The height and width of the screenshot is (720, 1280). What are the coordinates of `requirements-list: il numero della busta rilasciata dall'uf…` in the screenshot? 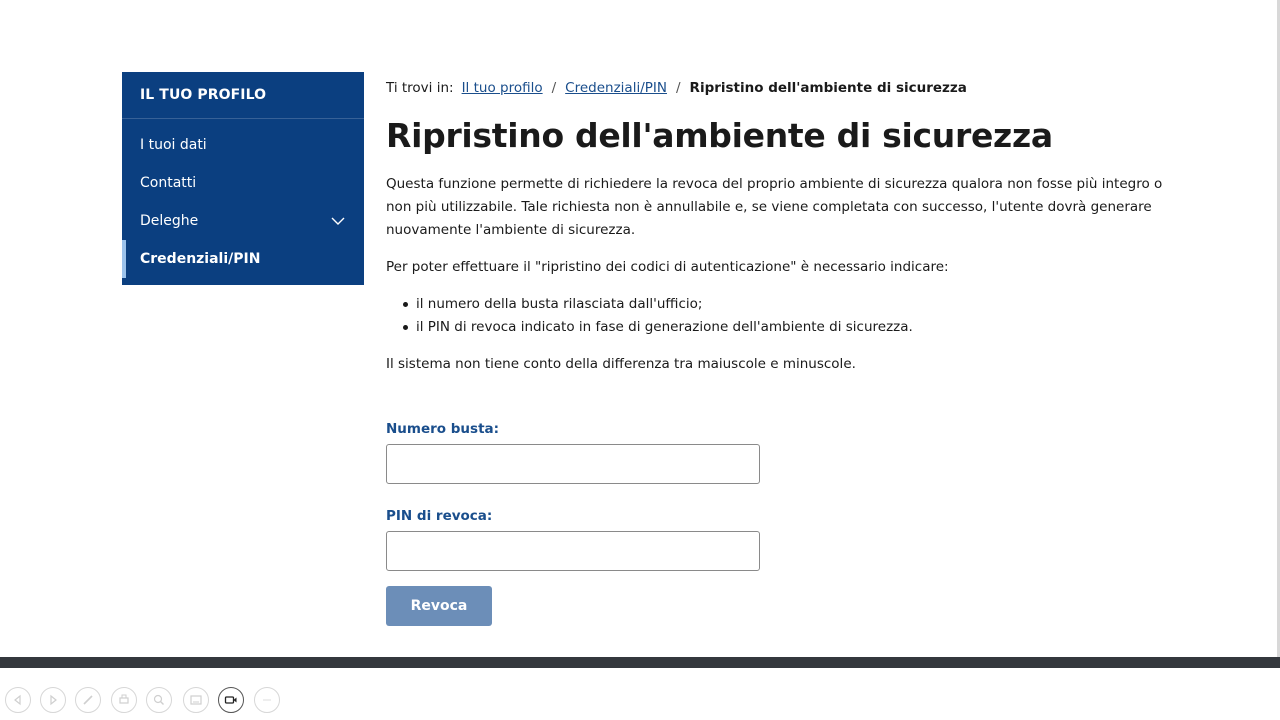 It's located at (781, 316).